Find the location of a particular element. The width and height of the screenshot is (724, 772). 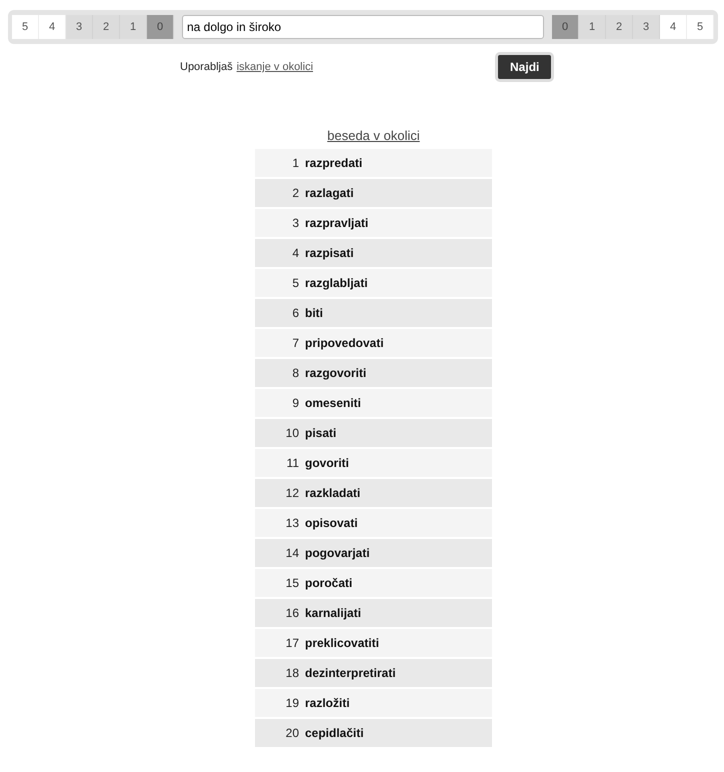

result-word: razpravljati is located at coordinates (336, 223).